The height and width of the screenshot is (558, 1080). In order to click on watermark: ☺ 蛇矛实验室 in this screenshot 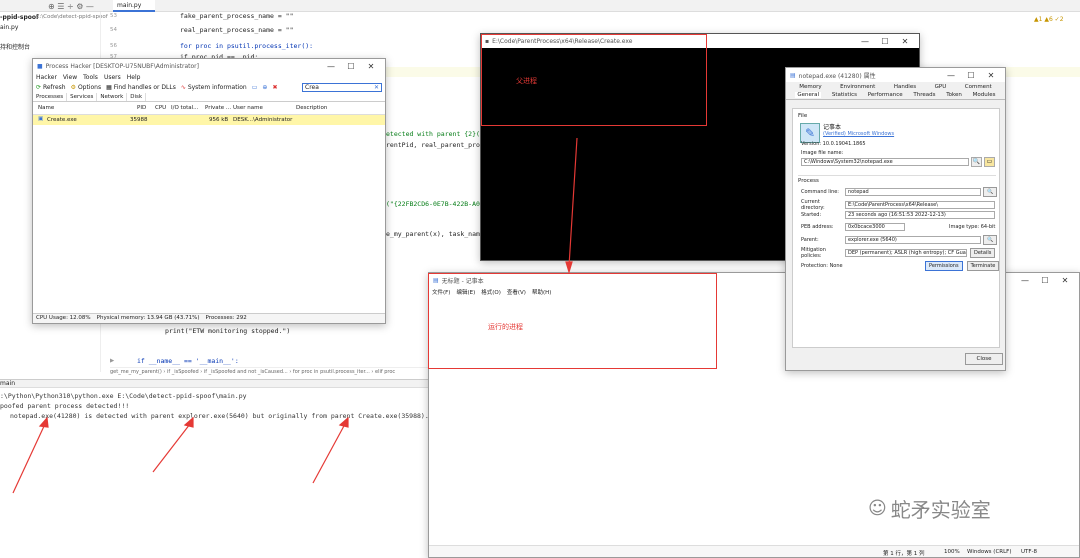, I will do `click(929, 508)`.